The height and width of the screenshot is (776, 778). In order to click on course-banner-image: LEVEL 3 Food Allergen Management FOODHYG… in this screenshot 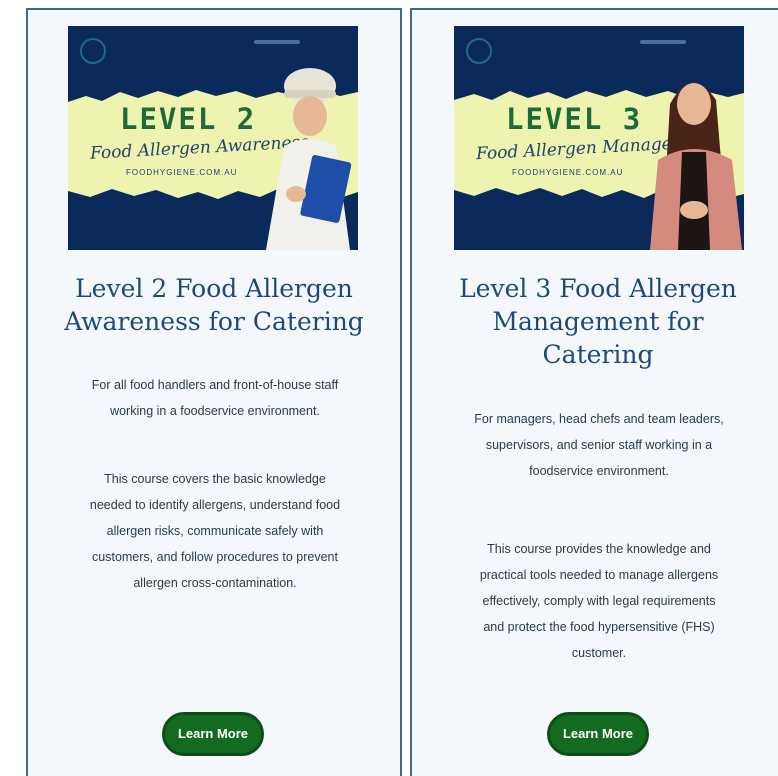, I will do `click(599, 138)`.